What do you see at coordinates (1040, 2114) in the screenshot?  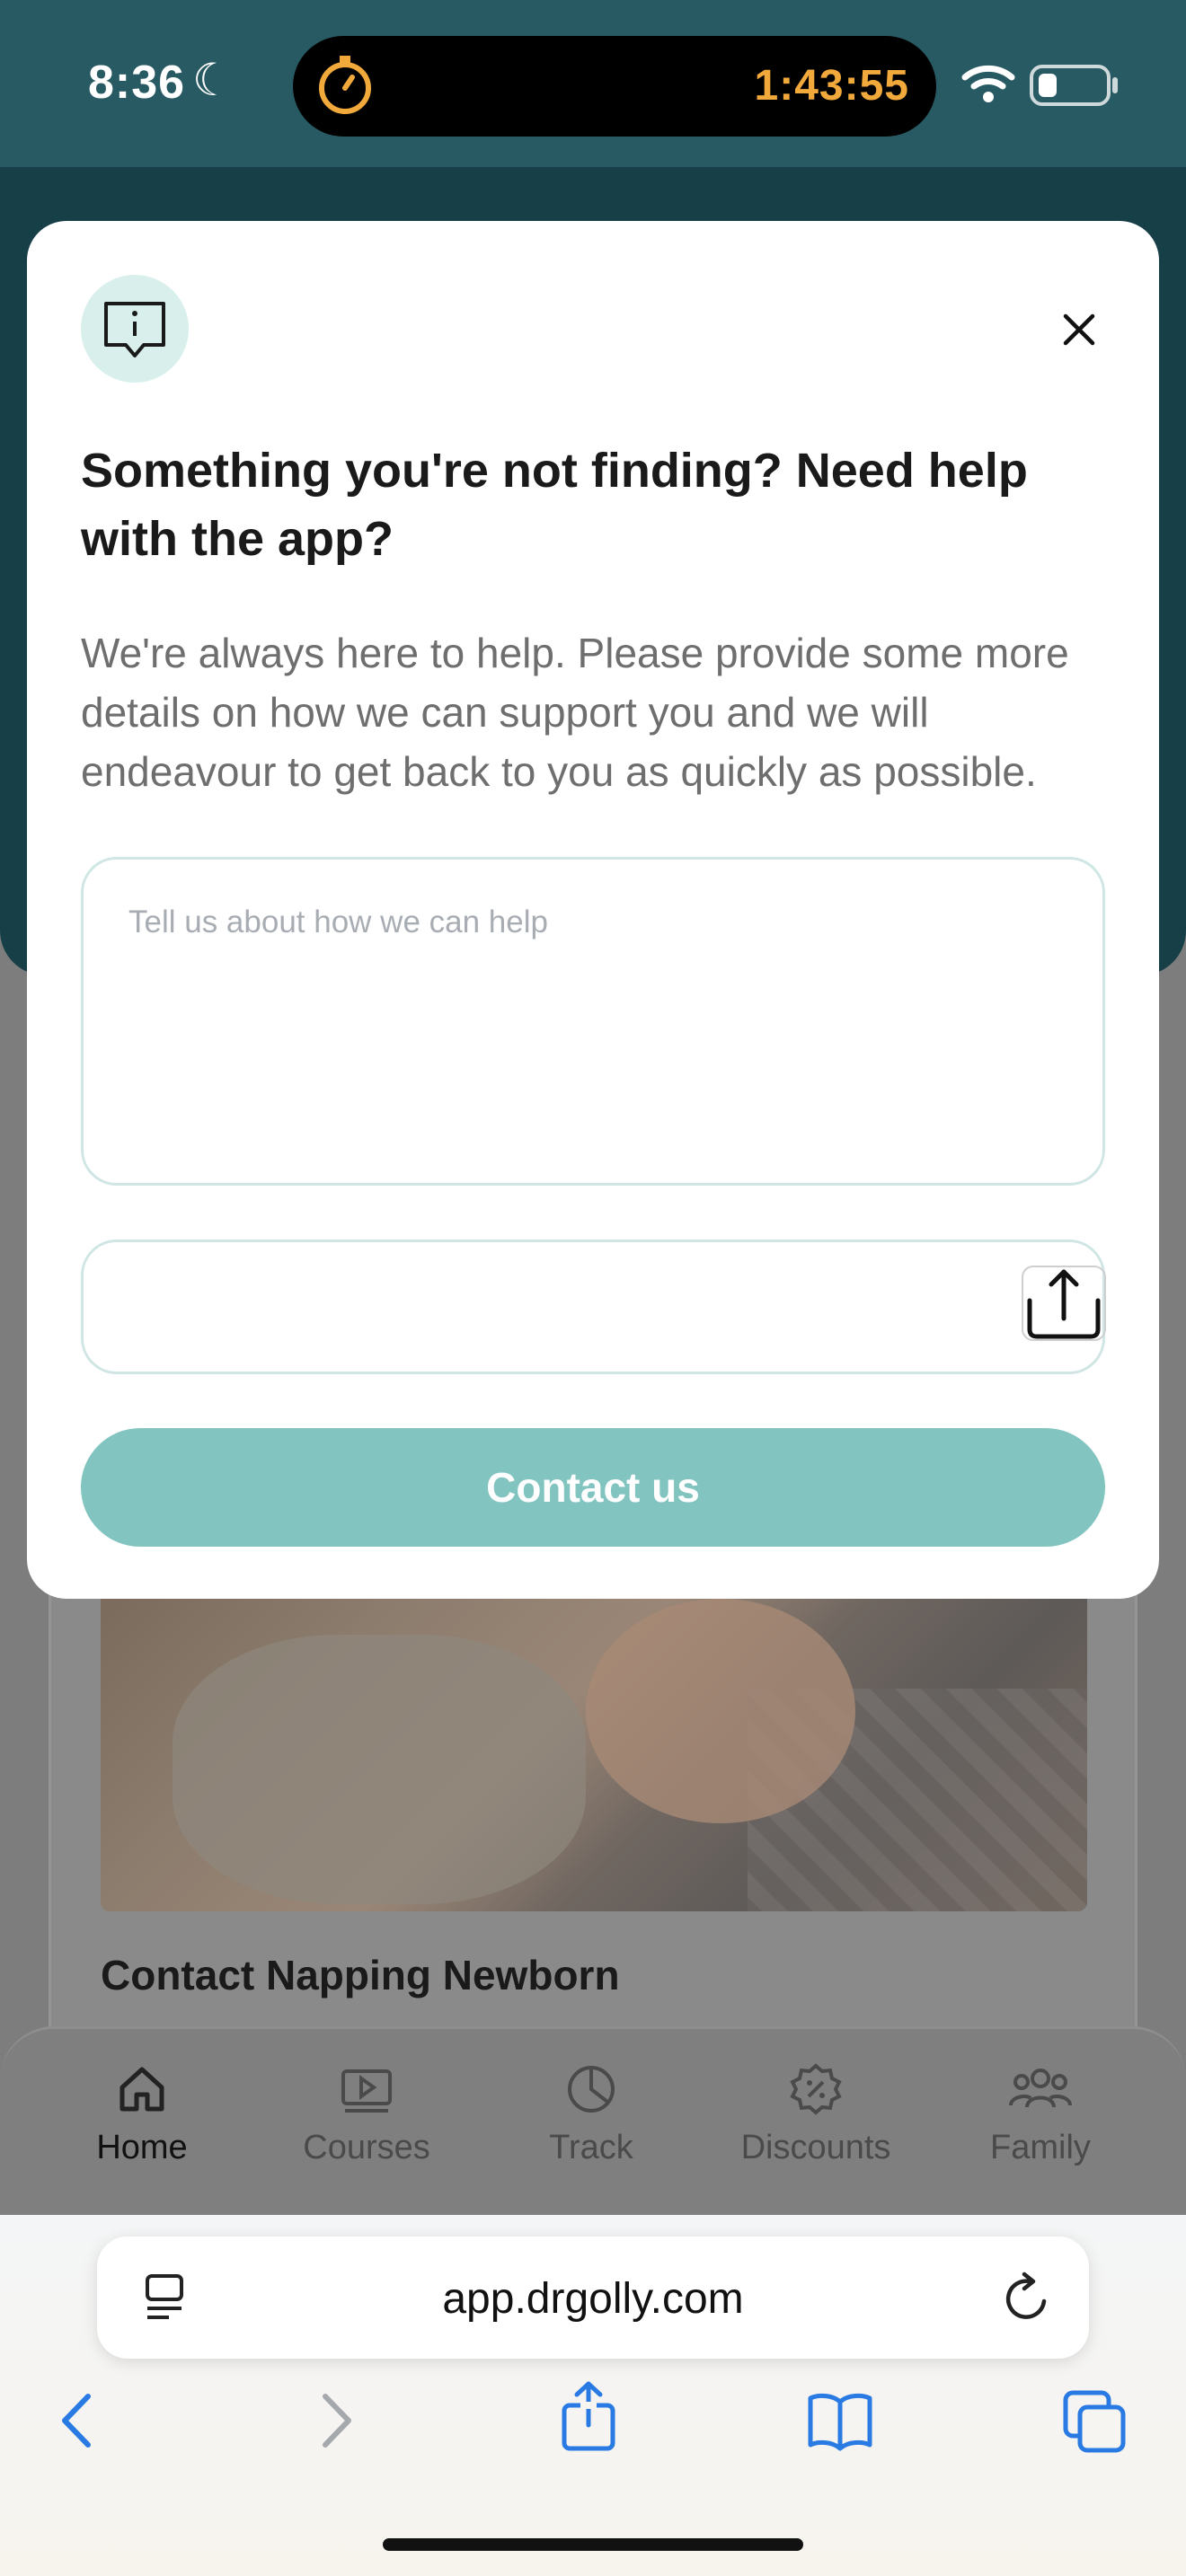 I see `tab-family: Family` at bounding box center [1040, 2114].